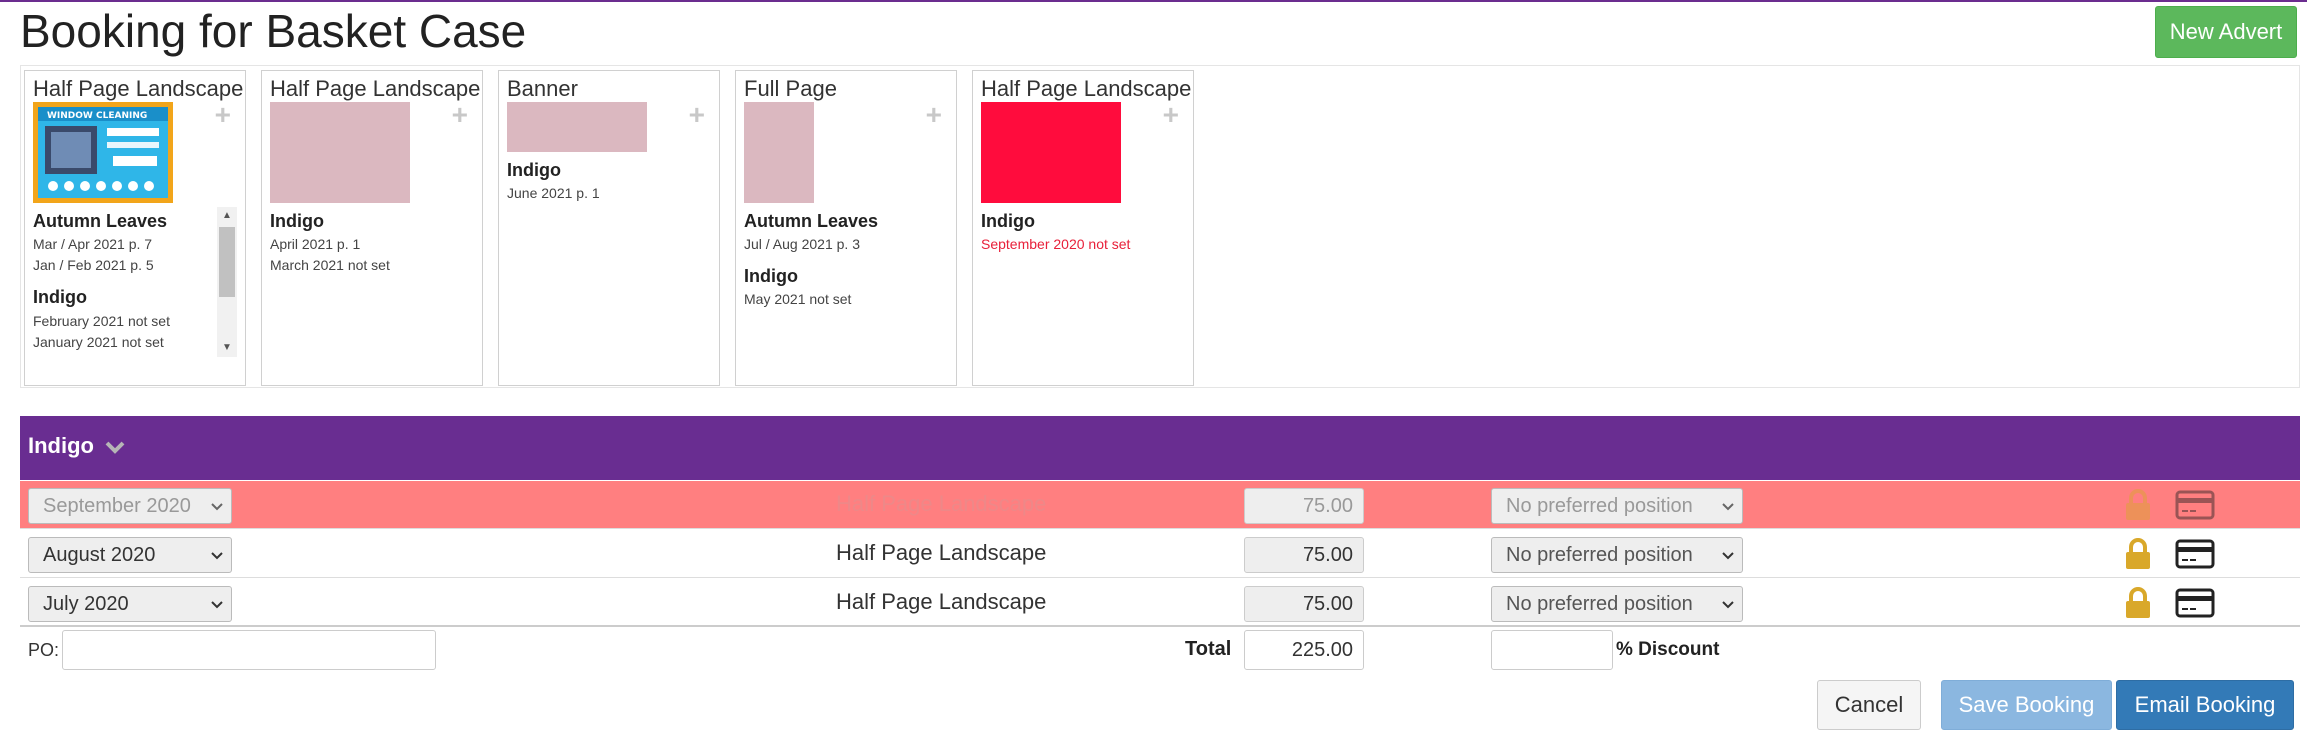 The height and width of the screenshot is (746, 2307). I want to click on issue-text: Jul / Aug 2021 p. 3, so click(802, 244).